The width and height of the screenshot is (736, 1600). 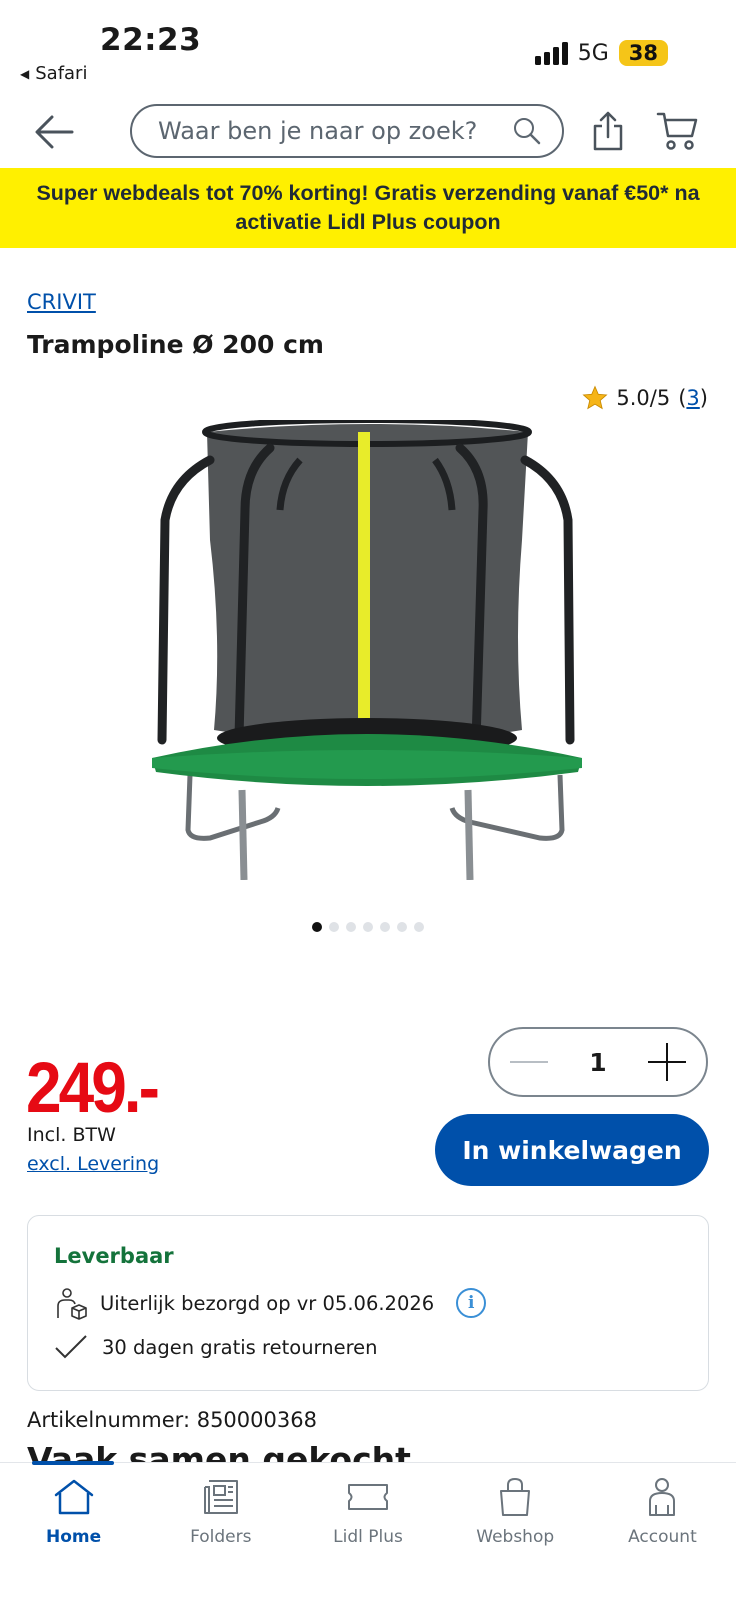 What do you see at coordinates (221, 1537) in the screenshot?
I see `tab-label: Folders` at bounding box center [221, 1537].